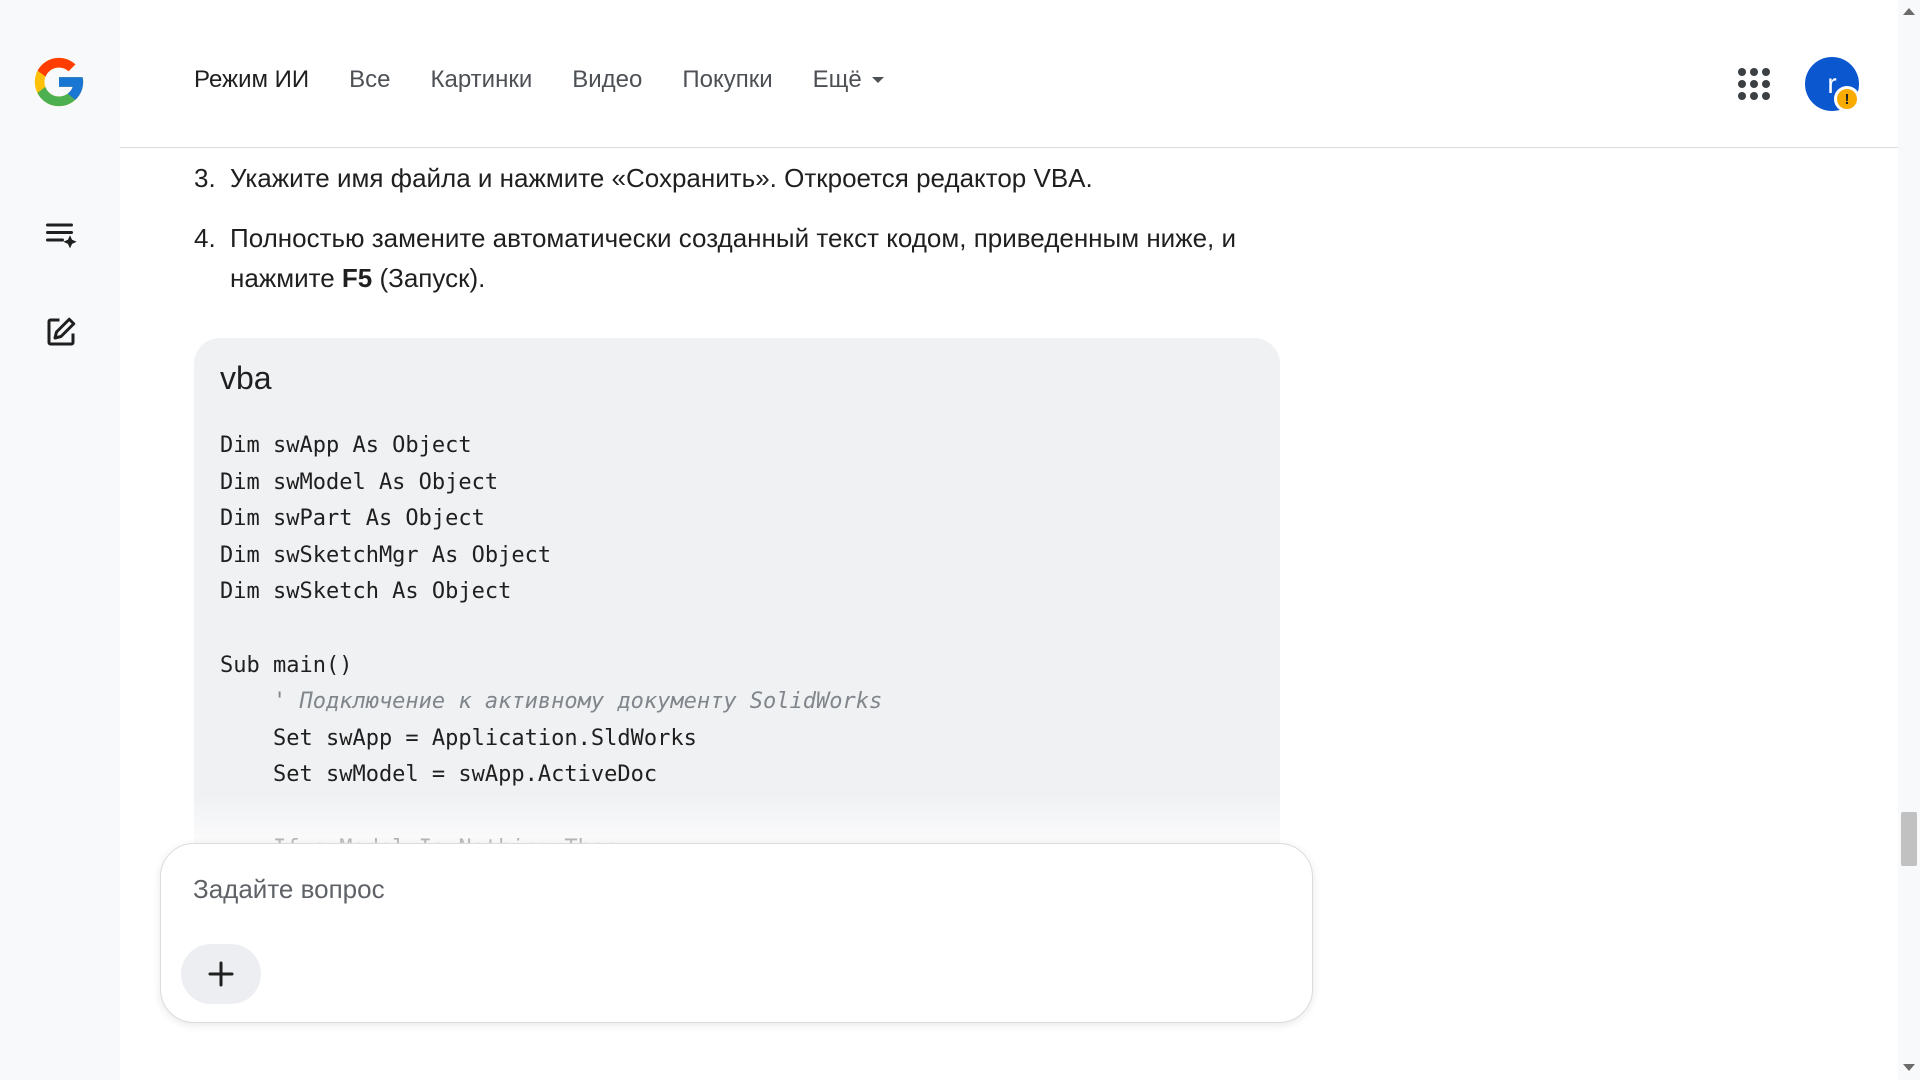  Describe the element at coordinates (458, 738) in the screenshot. I see `code-line: Set swApp = Application.SldWorks` at that location.